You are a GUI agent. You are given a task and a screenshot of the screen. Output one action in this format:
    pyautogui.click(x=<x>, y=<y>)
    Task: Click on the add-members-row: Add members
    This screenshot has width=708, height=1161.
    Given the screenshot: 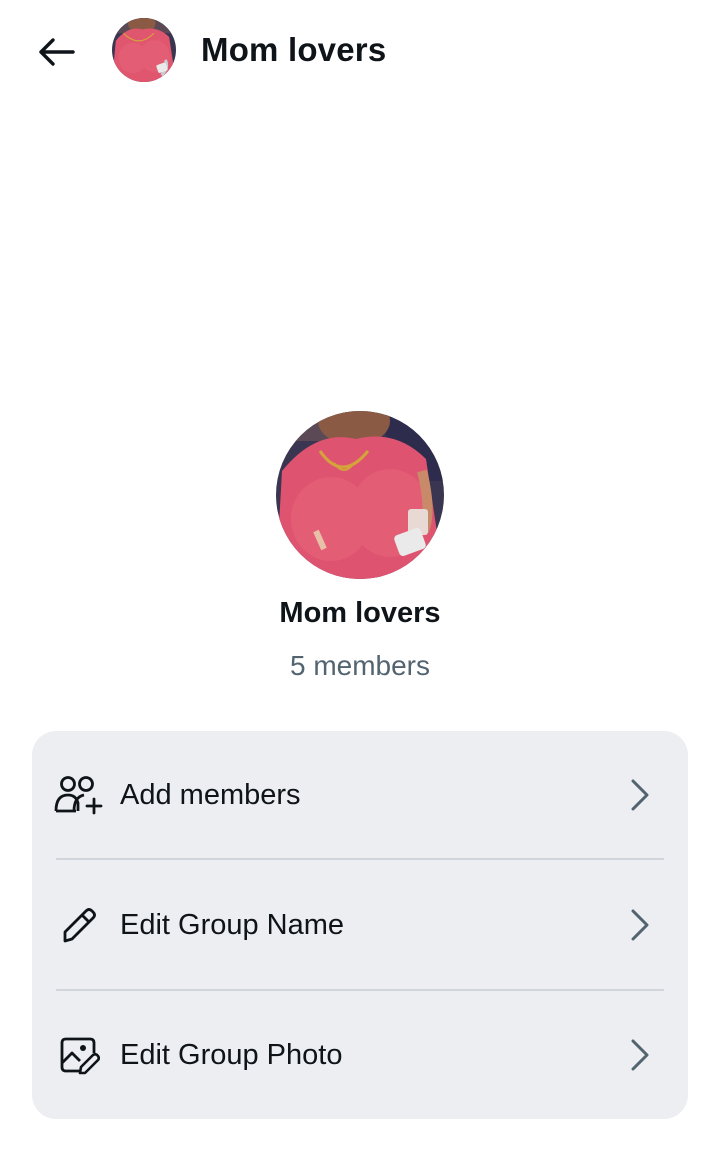 What is the action you would take?
    pyautogui.click(x=360, y=795)
    